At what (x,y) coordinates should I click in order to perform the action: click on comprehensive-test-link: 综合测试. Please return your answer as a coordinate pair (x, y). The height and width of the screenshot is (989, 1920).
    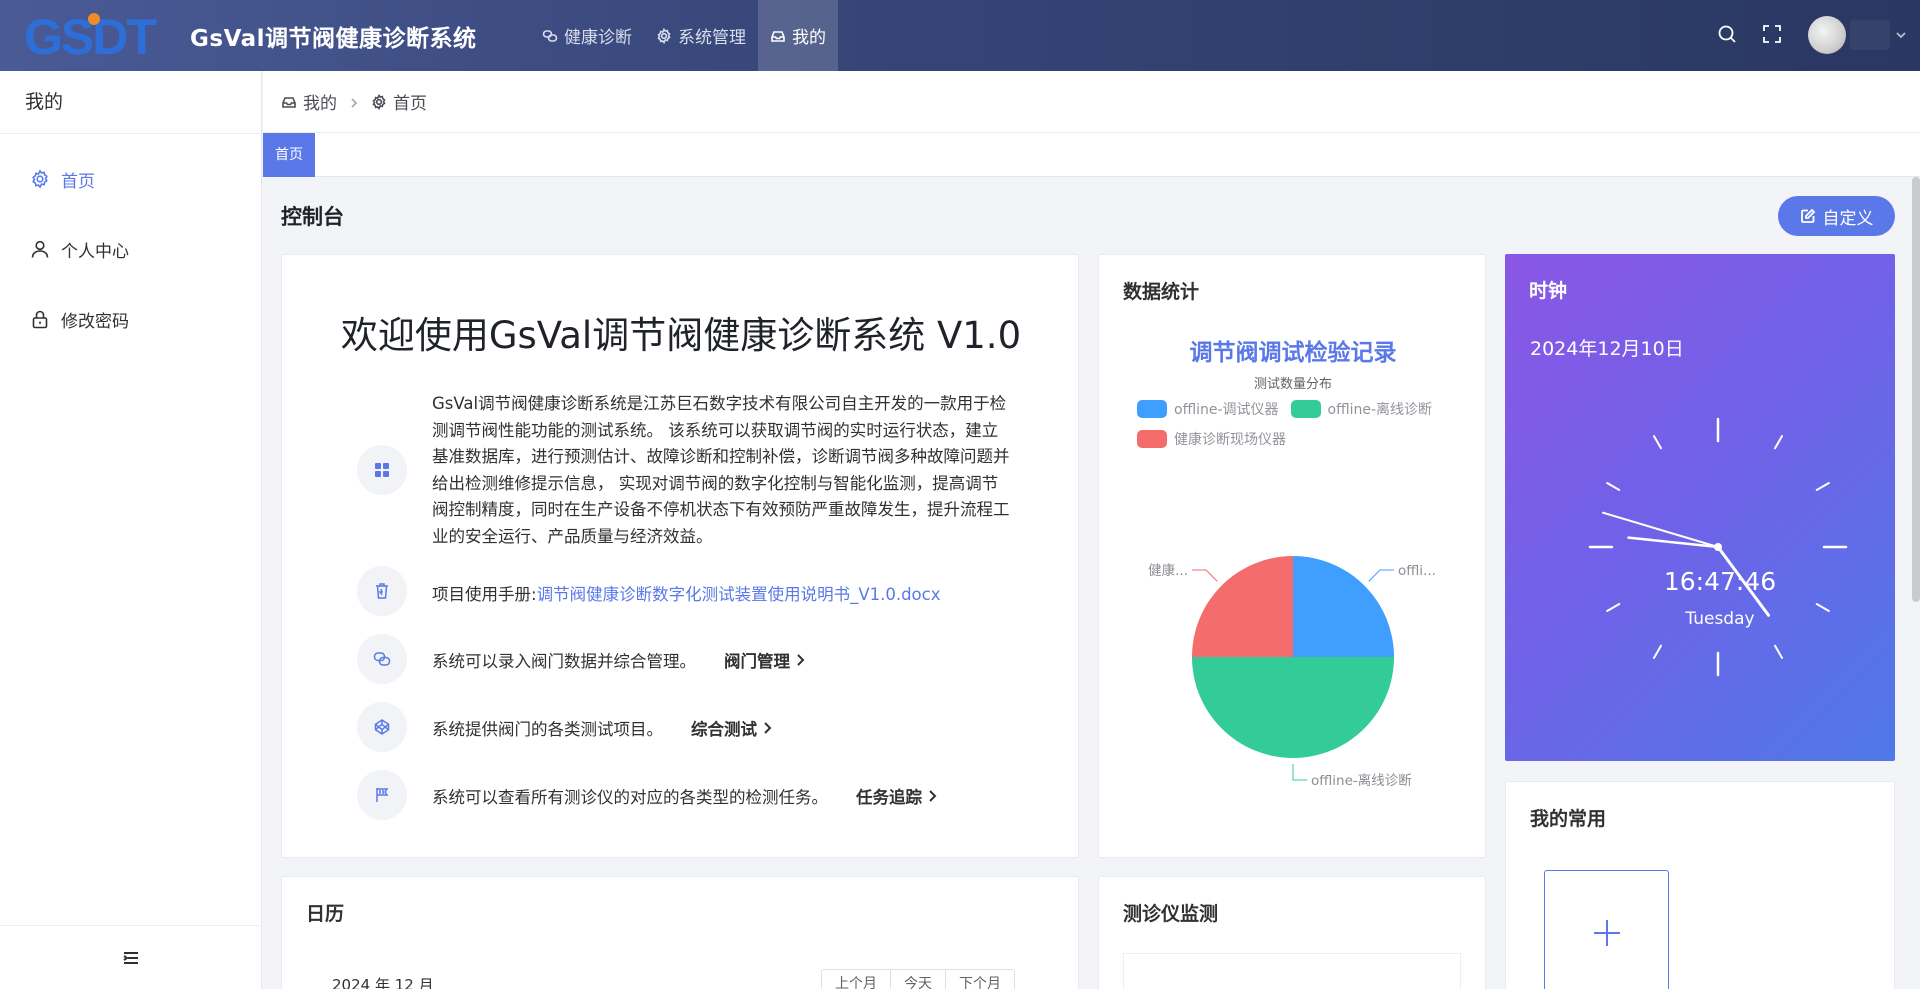
    Looking at the image, I should click on (732, 728).